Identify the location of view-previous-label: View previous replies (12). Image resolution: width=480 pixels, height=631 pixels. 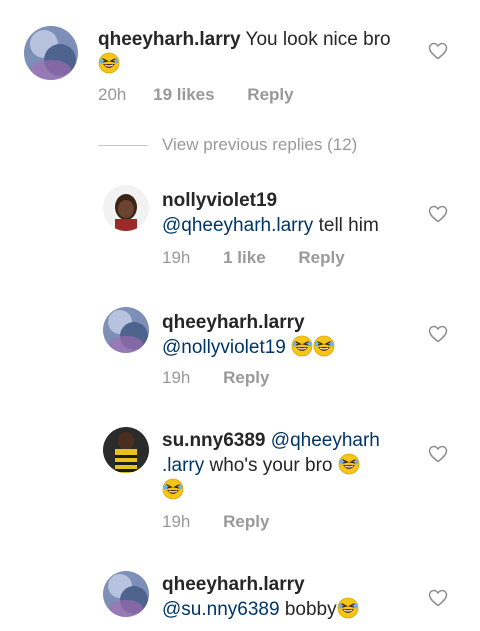
(259, 145).